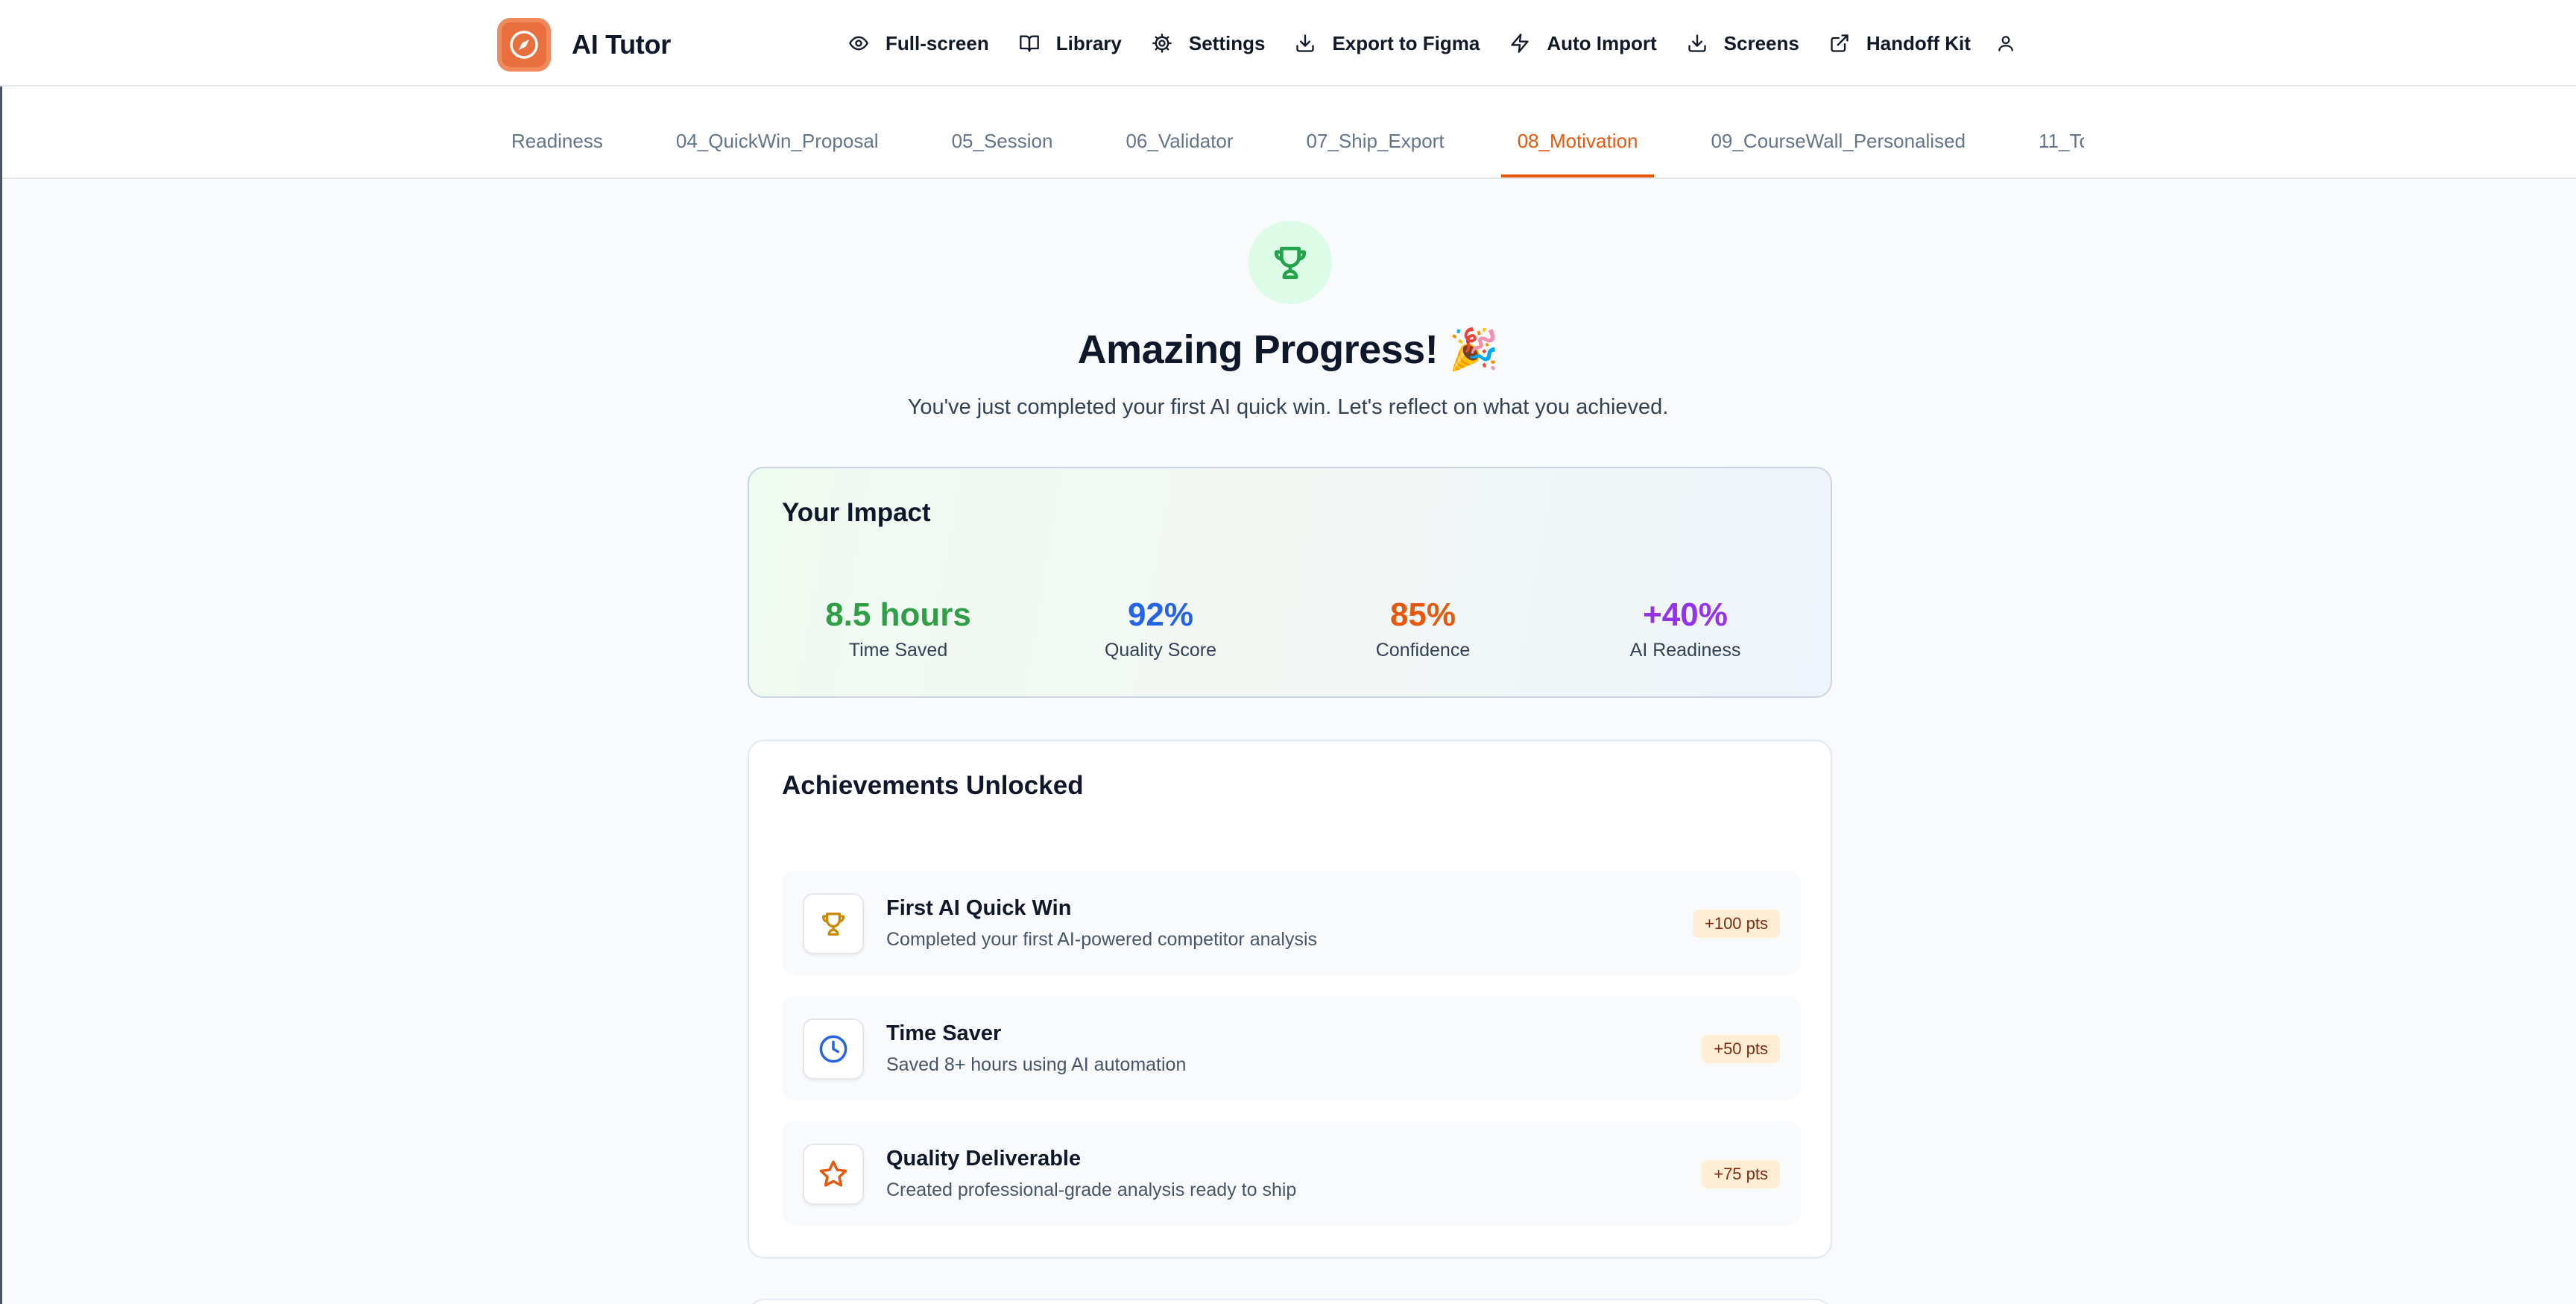 The width and height of the screenshot is (2576, 1304). I want to click on profile-button, so click(2006, 43).